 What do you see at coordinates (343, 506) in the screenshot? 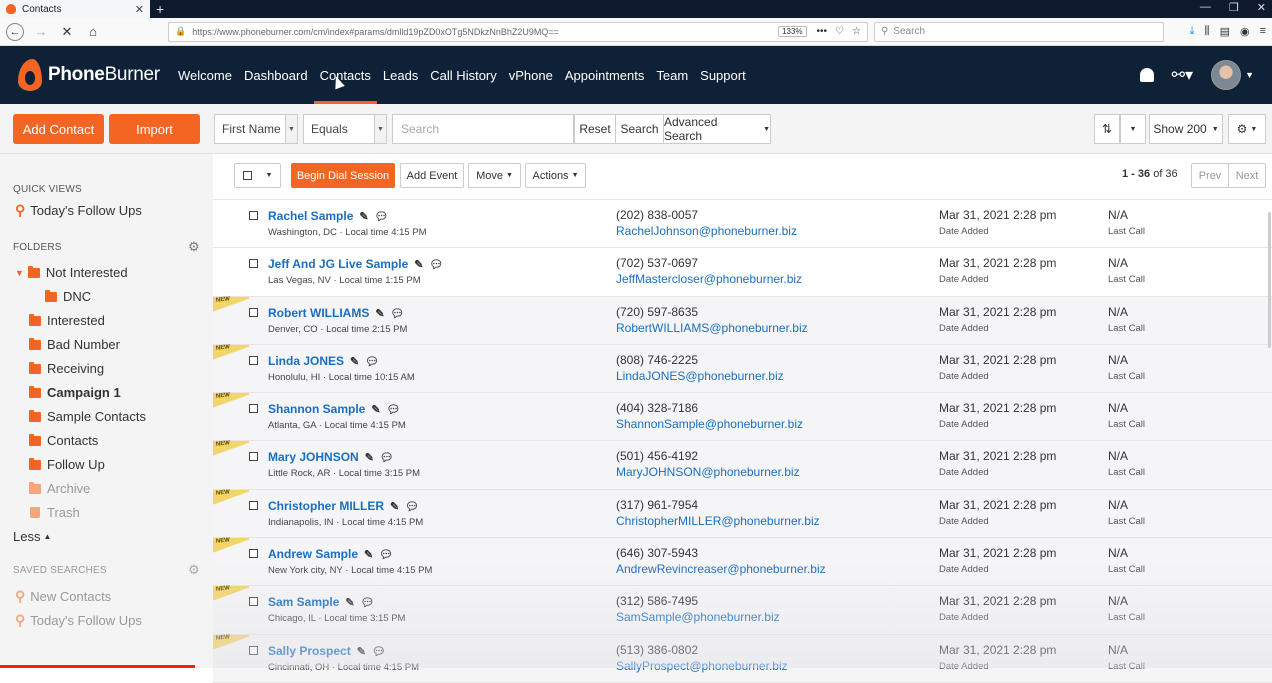
I see `contact-name: Christopher MILLER ✎ 💬︎` at bounding box center [343, 506].